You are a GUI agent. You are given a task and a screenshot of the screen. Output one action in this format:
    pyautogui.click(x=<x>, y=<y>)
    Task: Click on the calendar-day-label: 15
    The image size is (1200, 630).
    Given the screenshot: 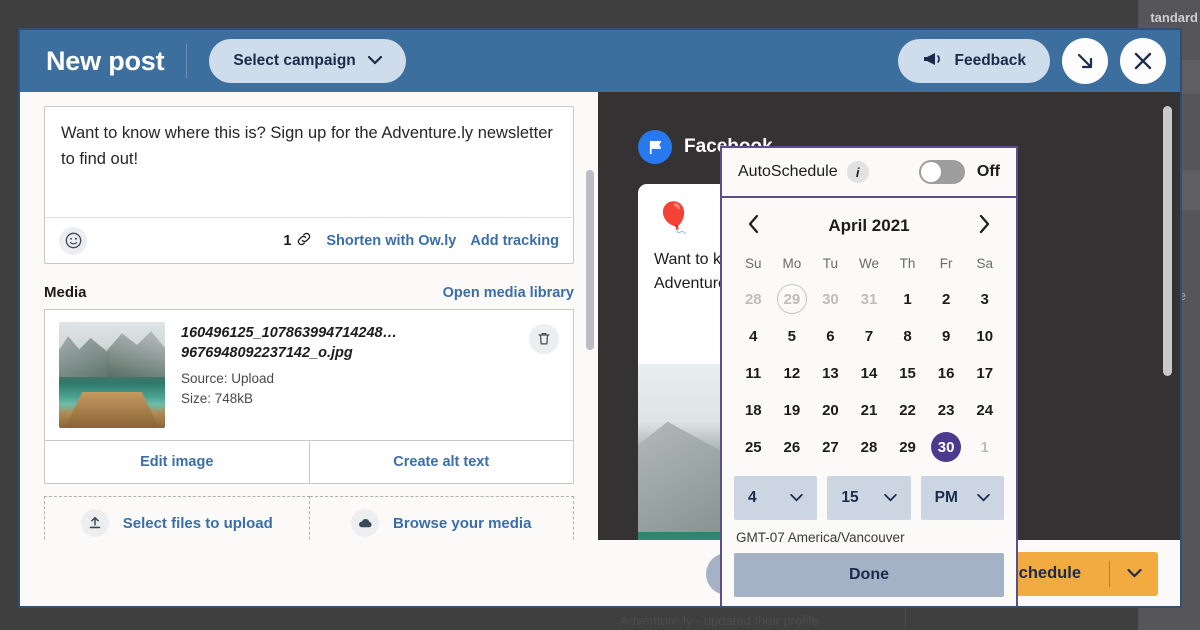 What is the action you would take?
    pyautogui.click(x=907, y=373)
    